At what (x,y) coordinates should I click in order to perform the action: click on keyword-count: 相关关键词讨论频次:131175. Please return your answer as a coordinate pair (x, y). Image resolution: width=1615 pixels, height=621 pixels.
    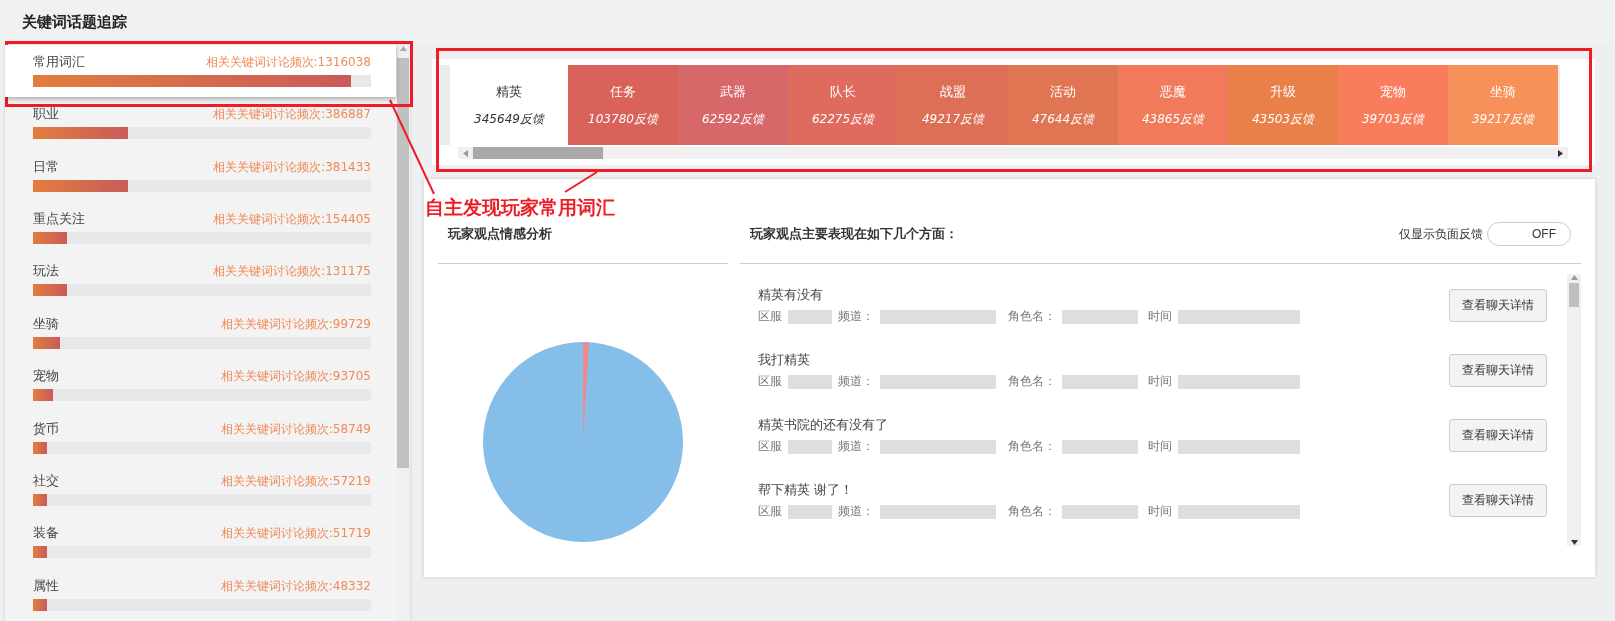
    Looking at the image, I should click on (292, 272).